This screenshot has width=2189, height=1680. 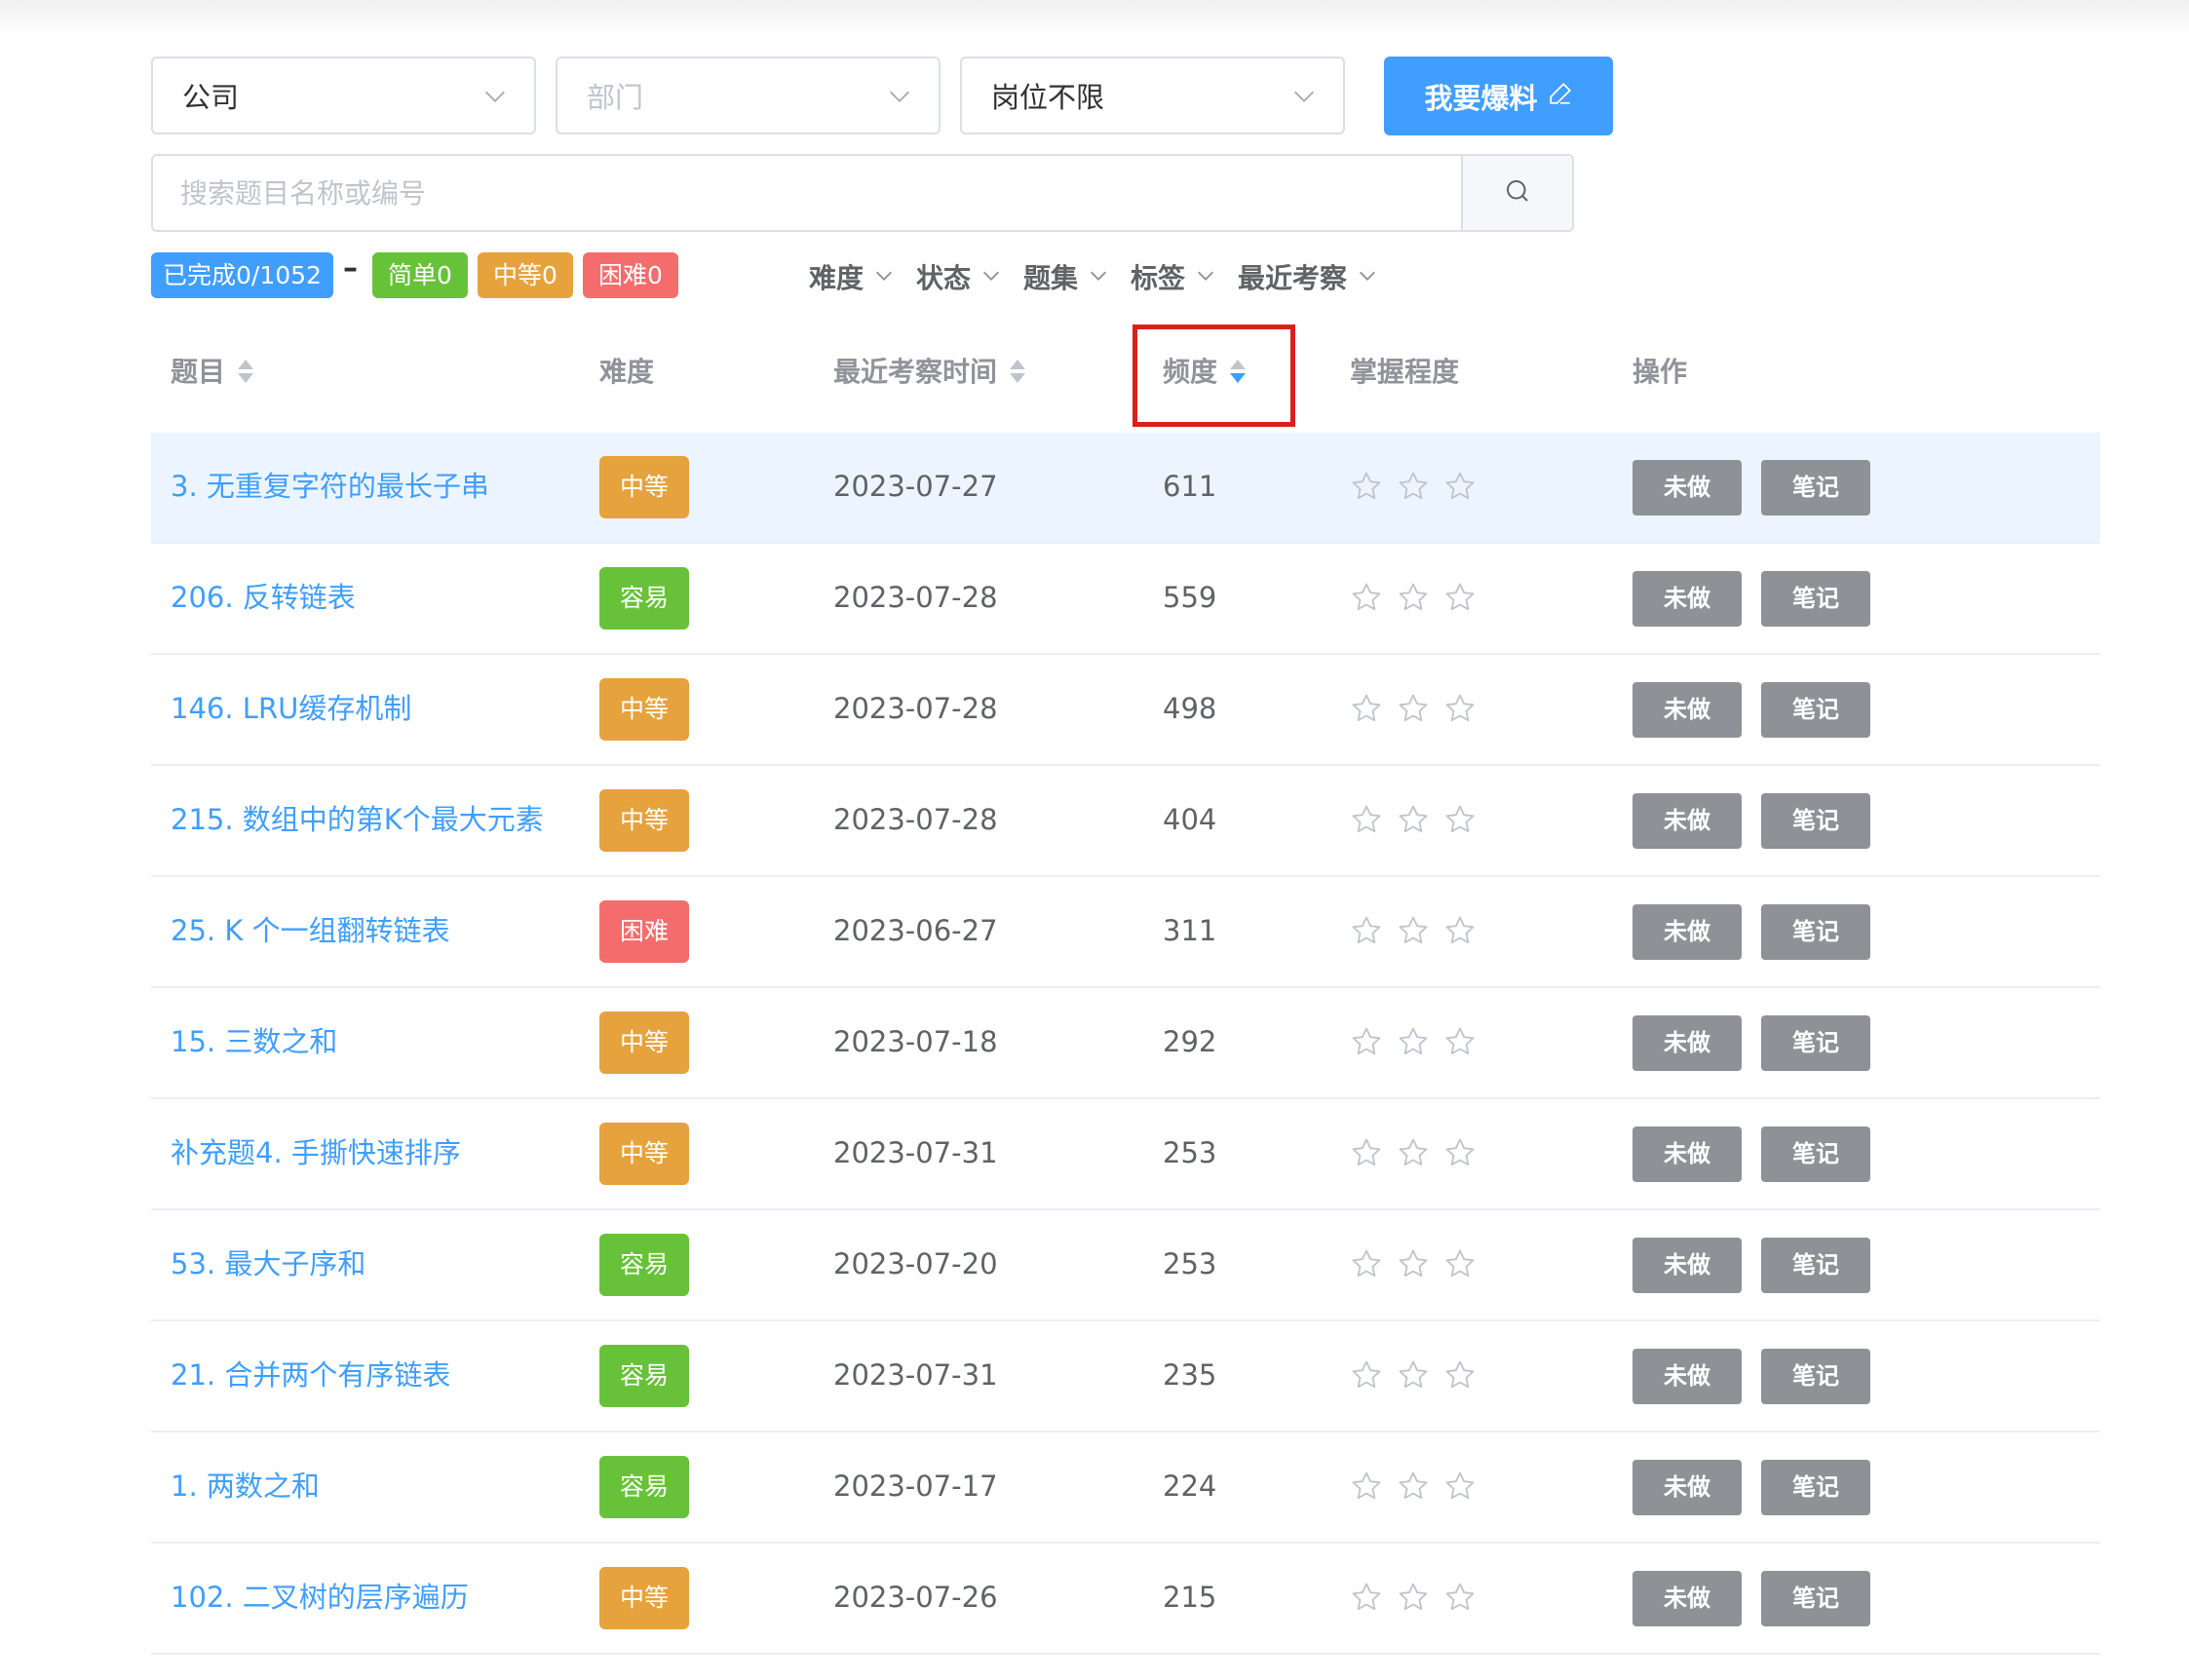 What do you see at coordinates (245, 1486) in the screenshot?
I see `problem-title-link: 1. 两数之和` at bounding box center [245, 1486].